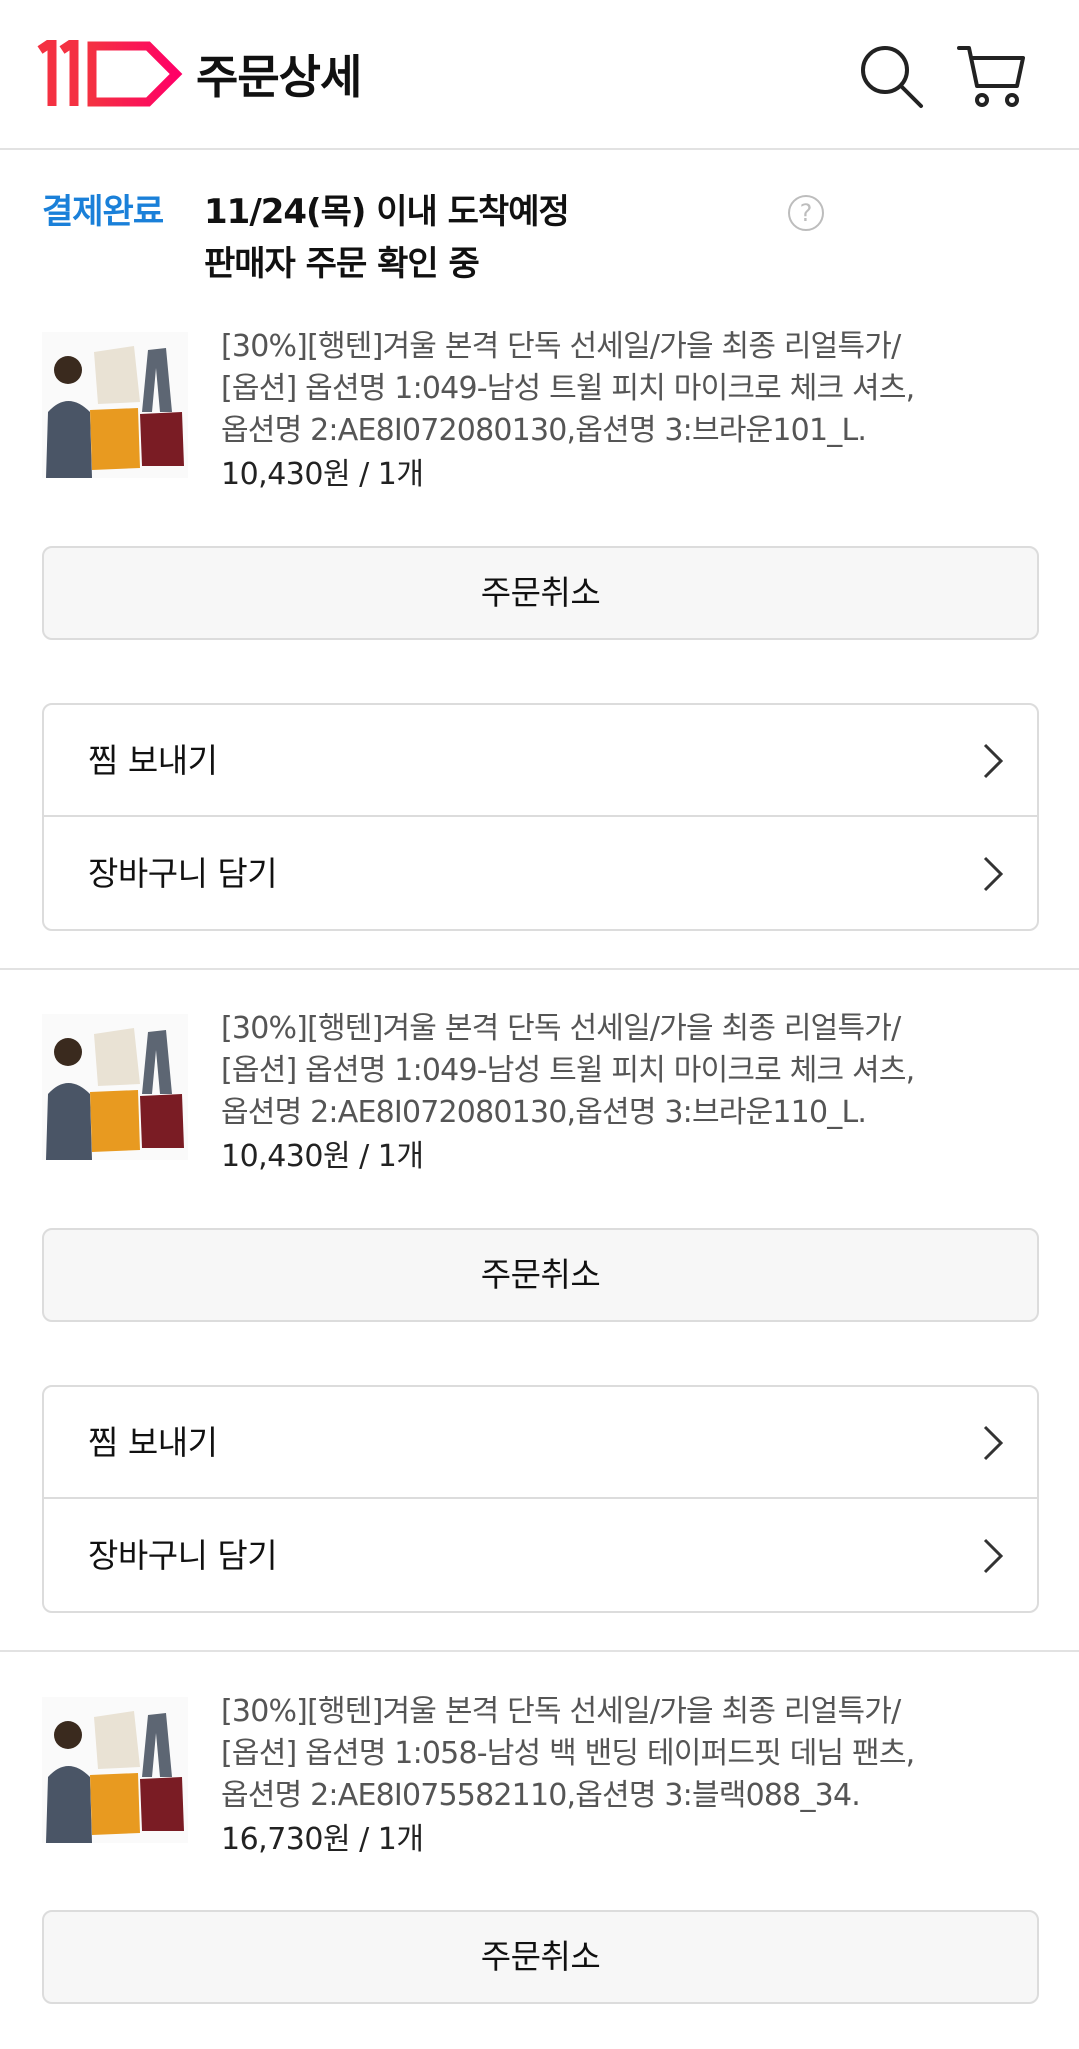 This screenshot has width=1079, height=2049. What do you see at coordinates (539, 75) in the screenshot?
I see `app-header: 주문상세` at bounding box center [539, 75].